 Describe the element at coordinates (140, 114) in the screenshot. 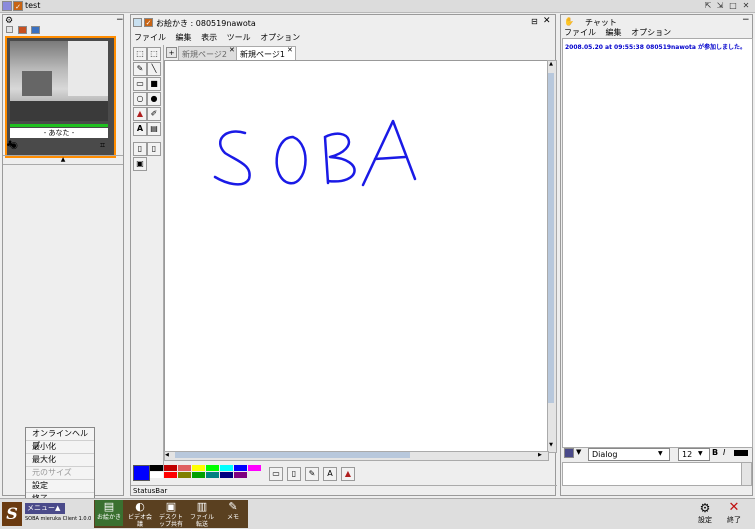

I see `stamp-icon: ▲` at that location.